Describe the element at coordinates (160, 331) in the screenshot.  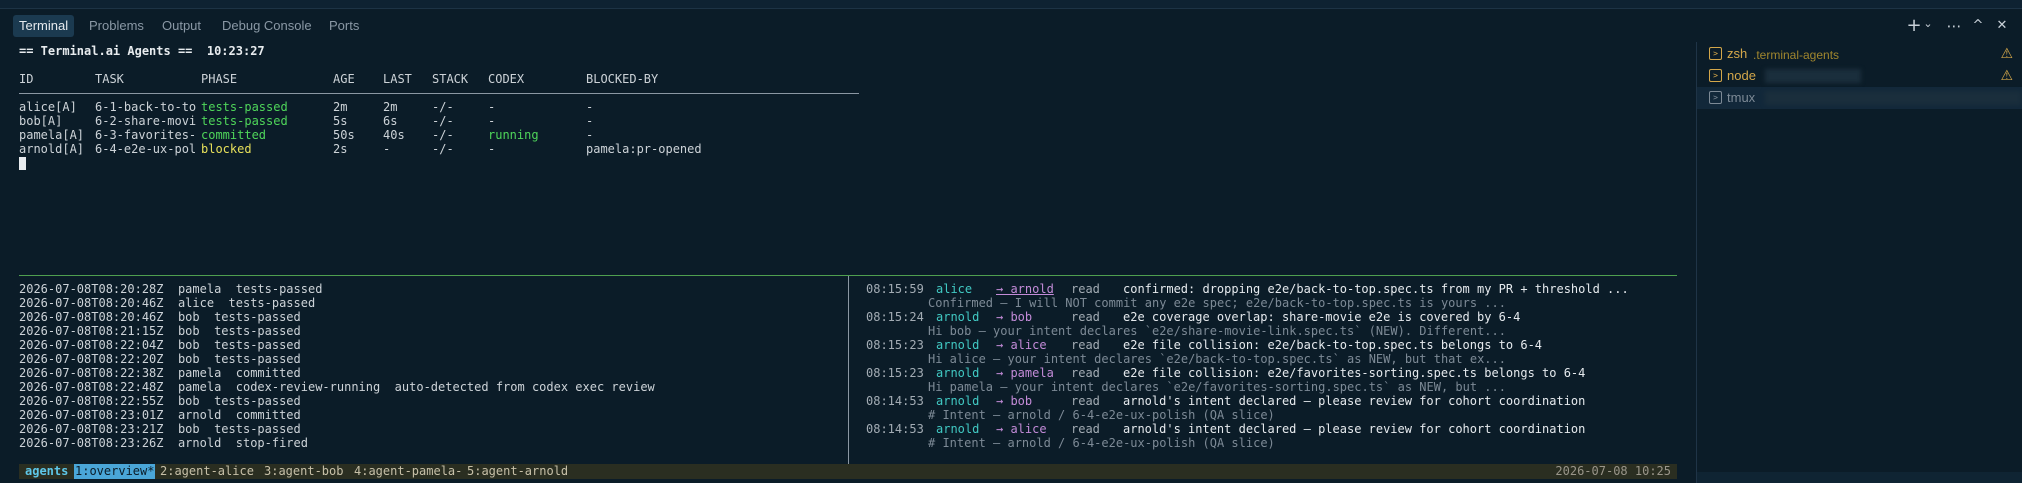
I see `event-log-line: 2026-07-08T08:21:15Z bob tests-passed` at that location.